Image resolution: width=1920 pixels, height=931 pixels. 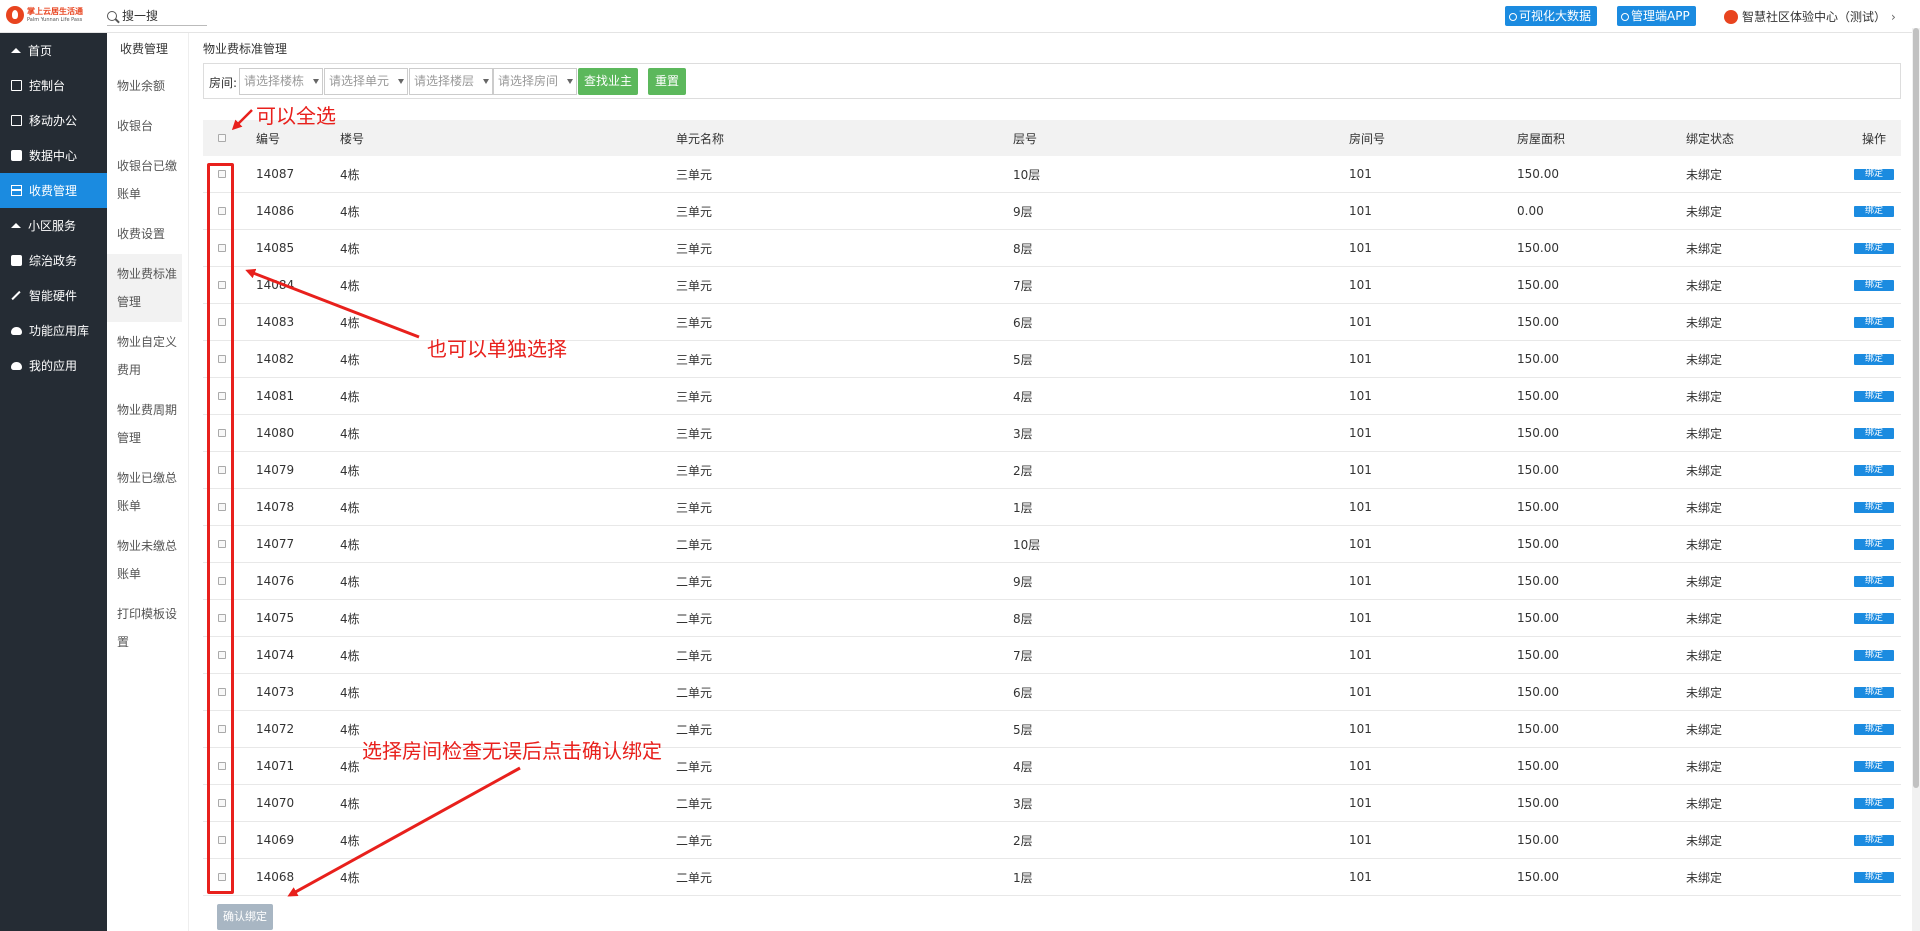 I want to click on submenu-item-fee-standard: 物业费标准管理, so click(x=144, y=288).